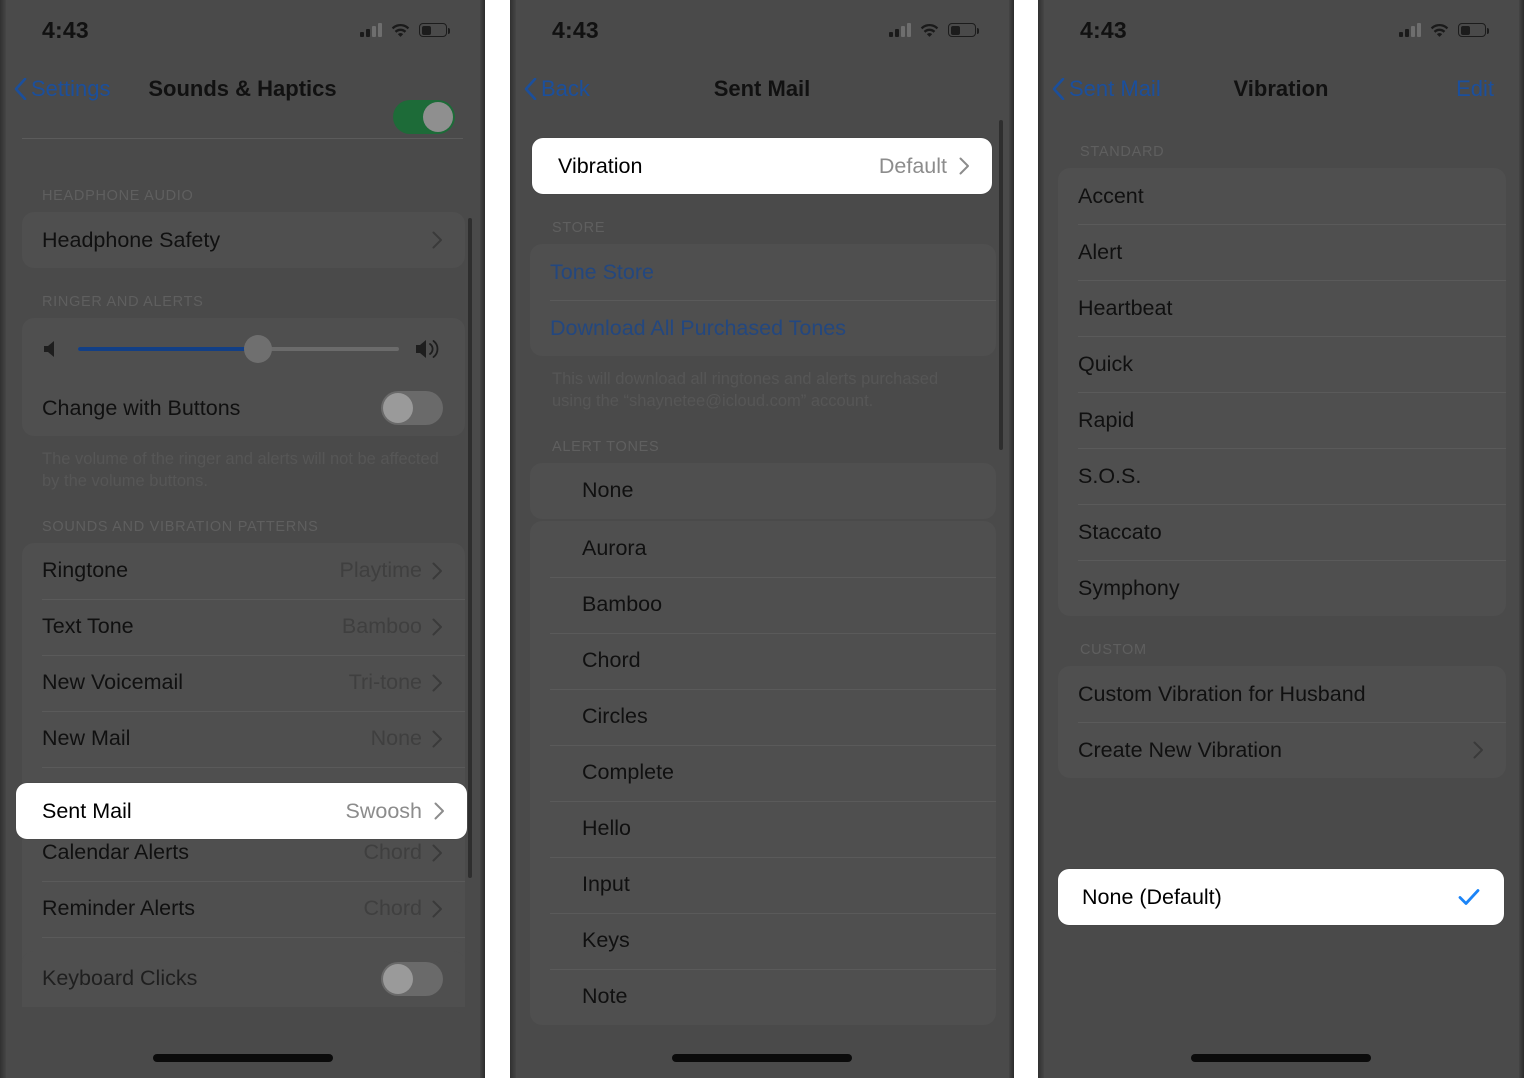 The width and height of the screenshot is (1524, 1078). What do you see at coordinates (763, 996) in the screenshot?
I see `row-tone-note: Note` at bounding box center [763, 996].